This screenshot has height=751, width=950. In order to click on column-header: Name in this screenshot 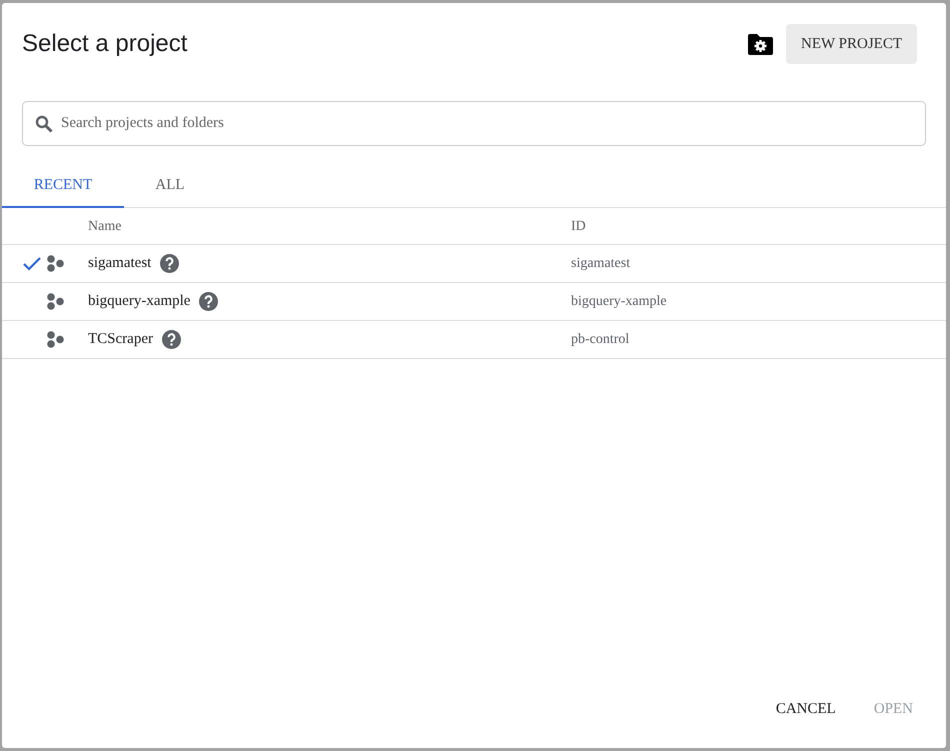, I will do `click(105, 227)`.